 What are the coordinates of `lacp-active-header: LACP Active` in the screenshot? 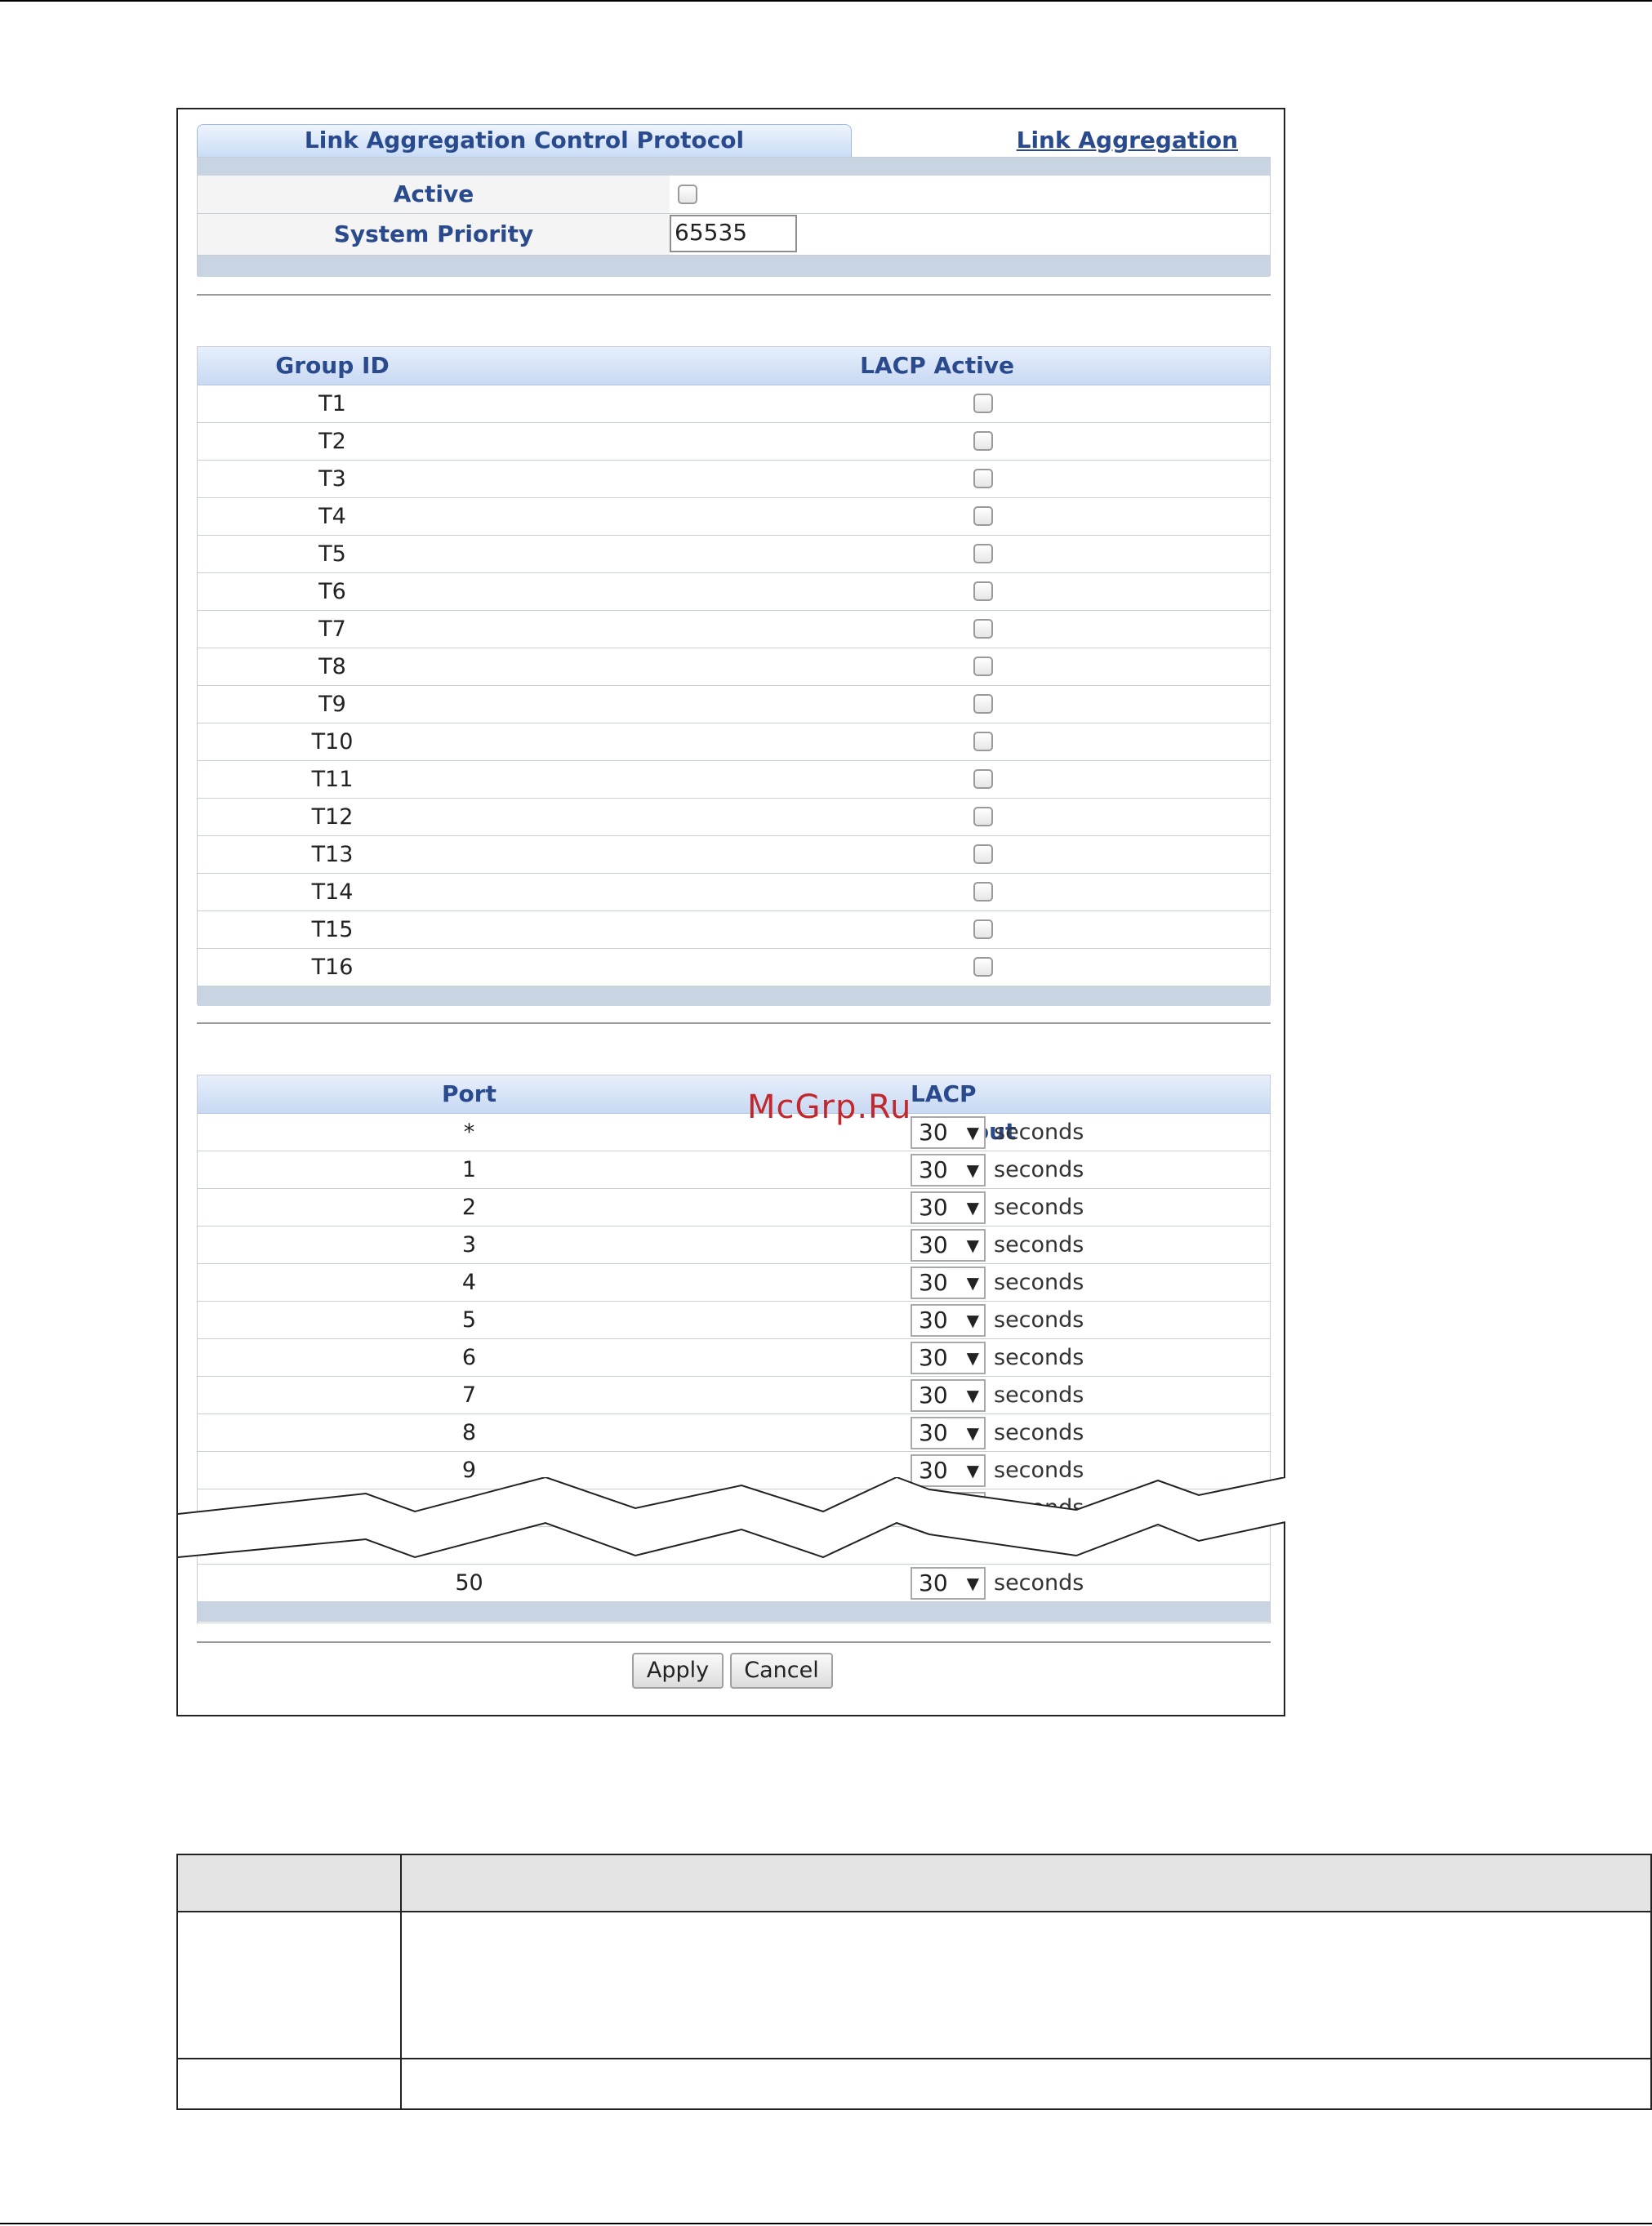 It's located at (937, 365).